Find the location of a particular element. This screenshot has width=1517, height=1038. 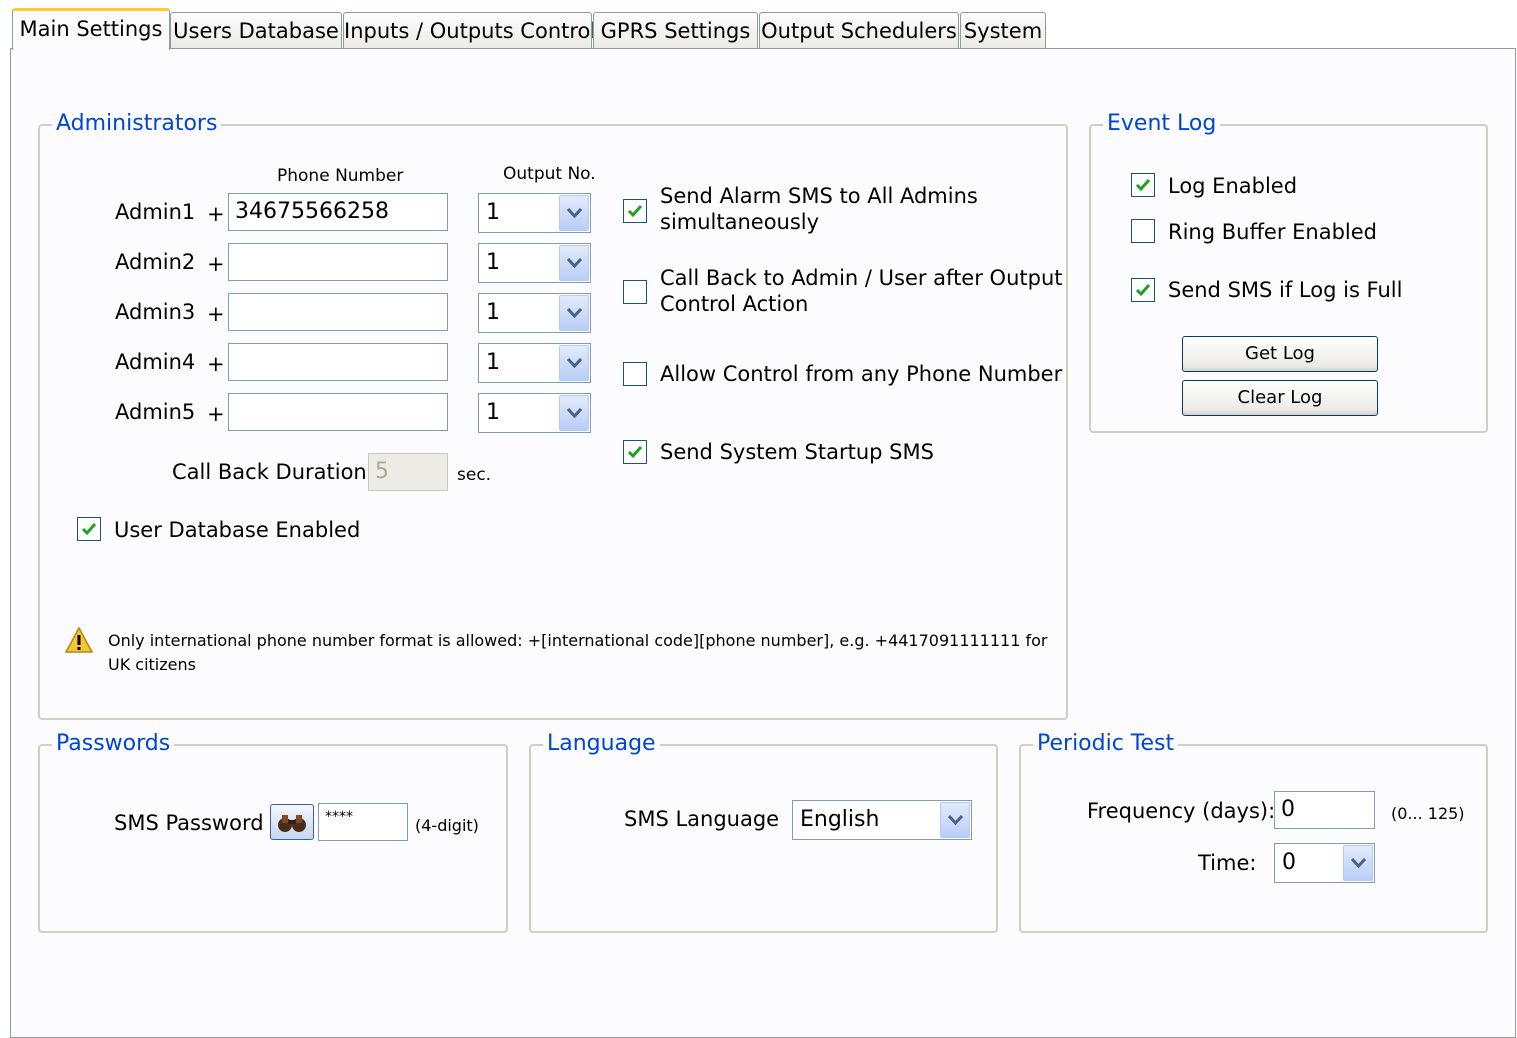

admin3-output-value: 1 is located at coordinates (493, 312).